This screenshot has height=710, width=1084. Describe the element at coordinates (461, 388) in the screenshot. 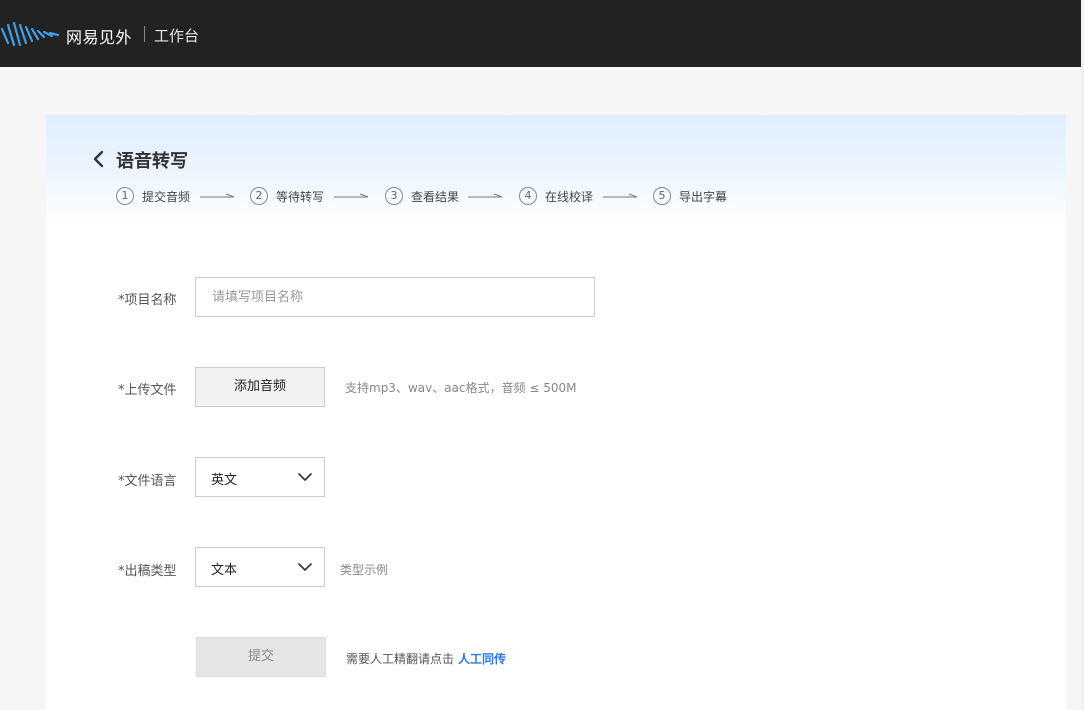

I see `upload-format-hint: 支持mp3、wav、aac格式，音频 ≤ 500M` at that location.